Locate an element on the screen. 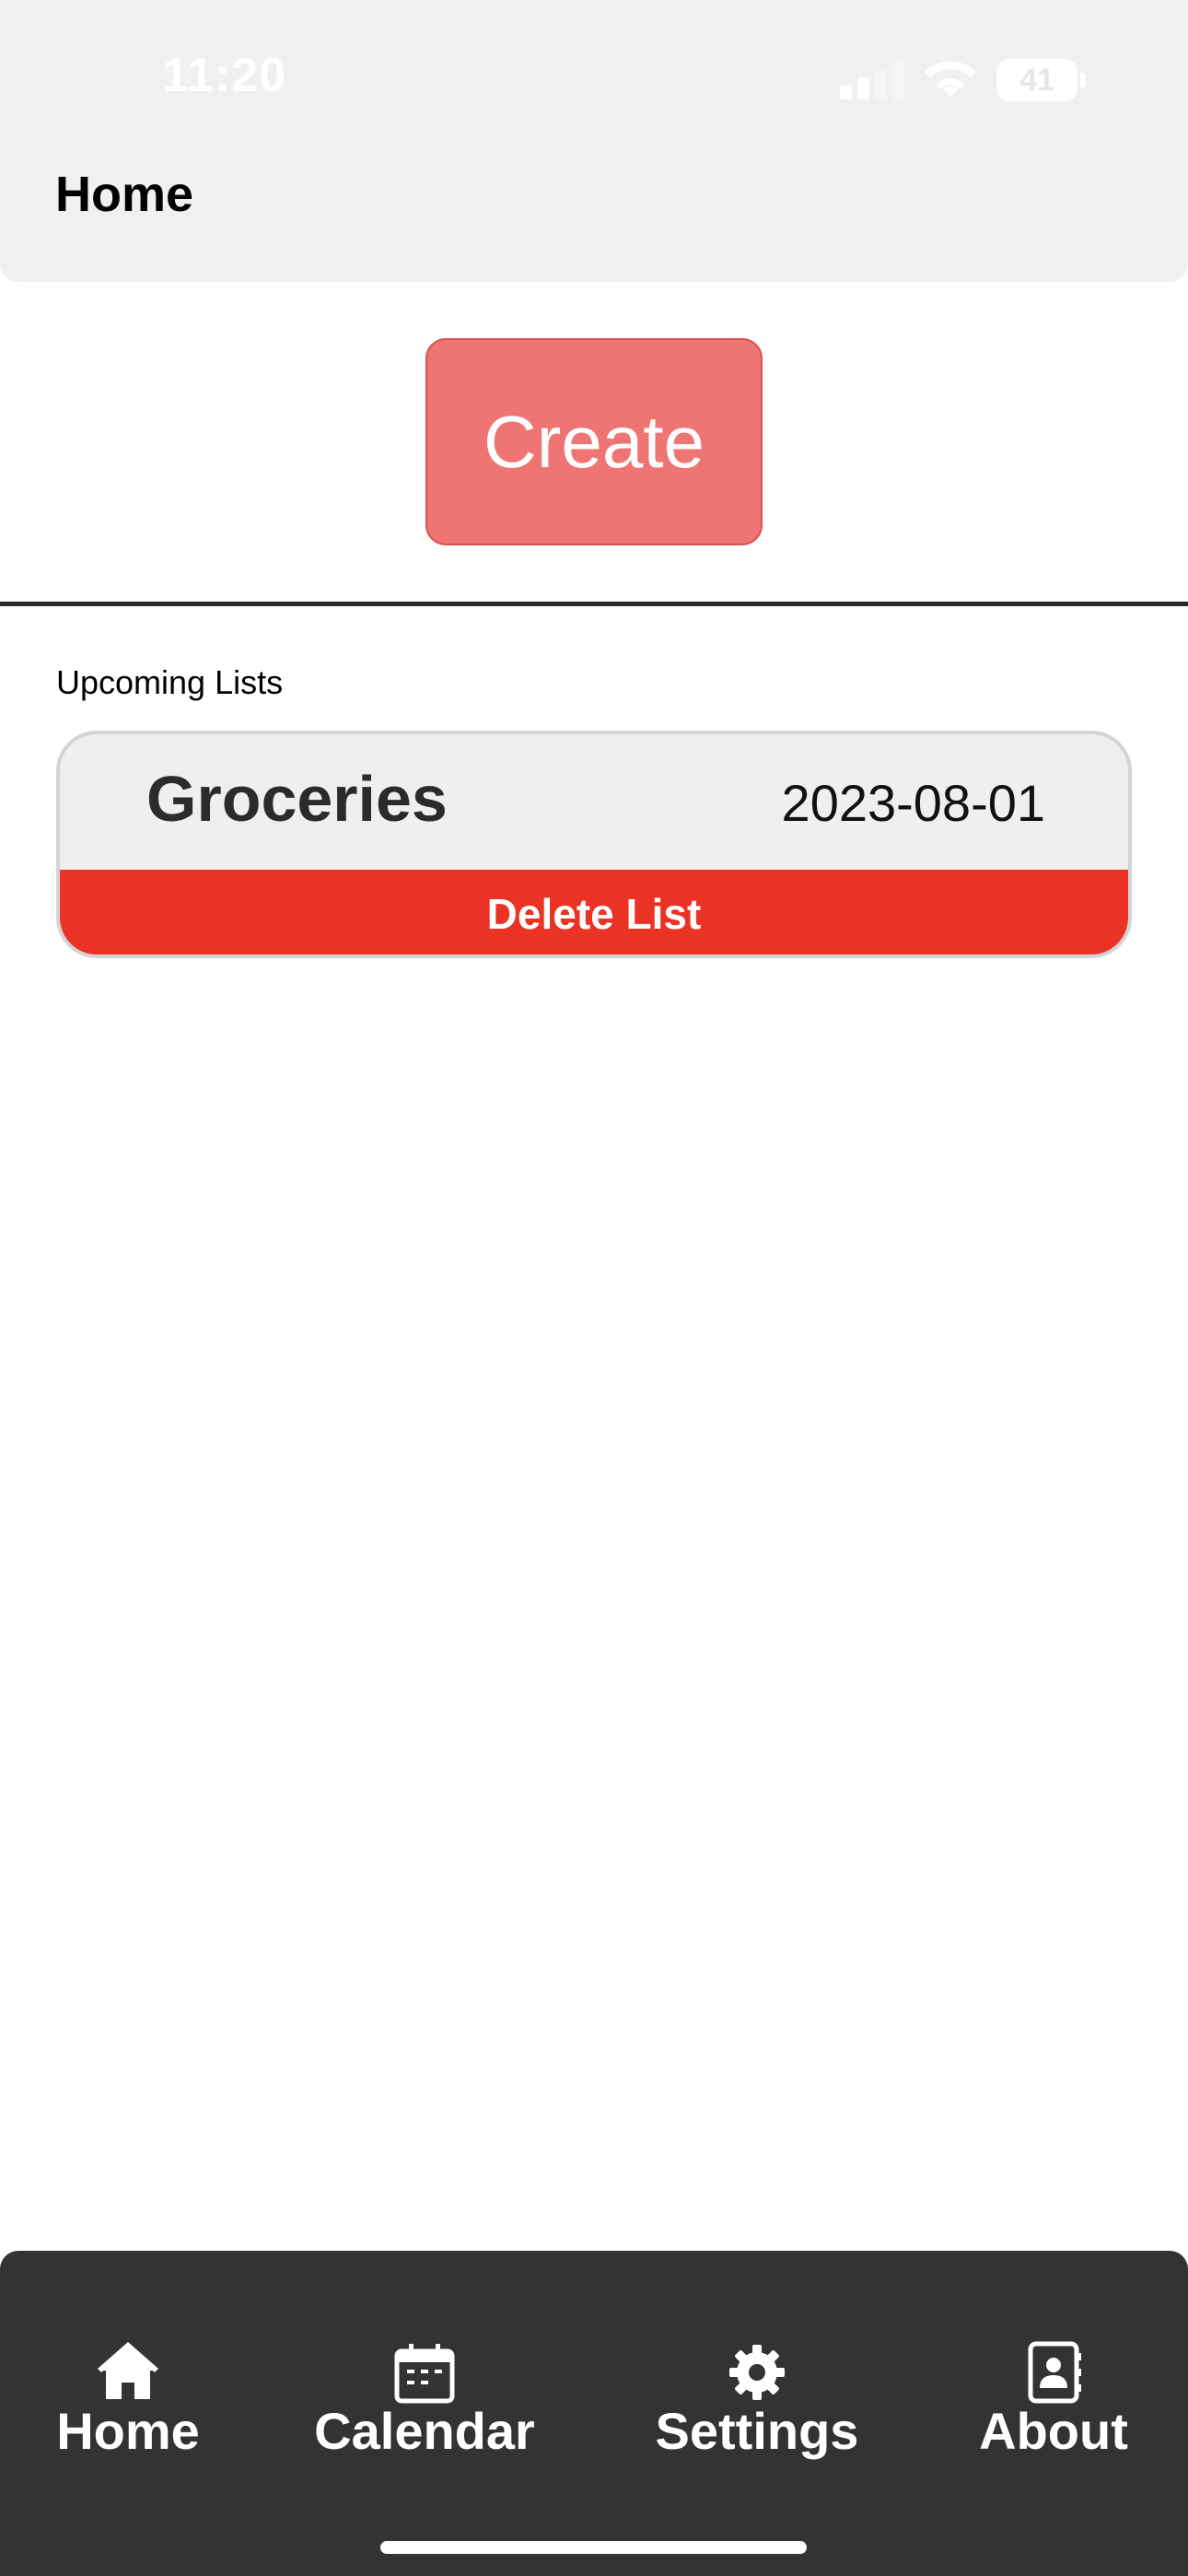  section-label: Upcoming Lists is located at coordinates (170, 682).